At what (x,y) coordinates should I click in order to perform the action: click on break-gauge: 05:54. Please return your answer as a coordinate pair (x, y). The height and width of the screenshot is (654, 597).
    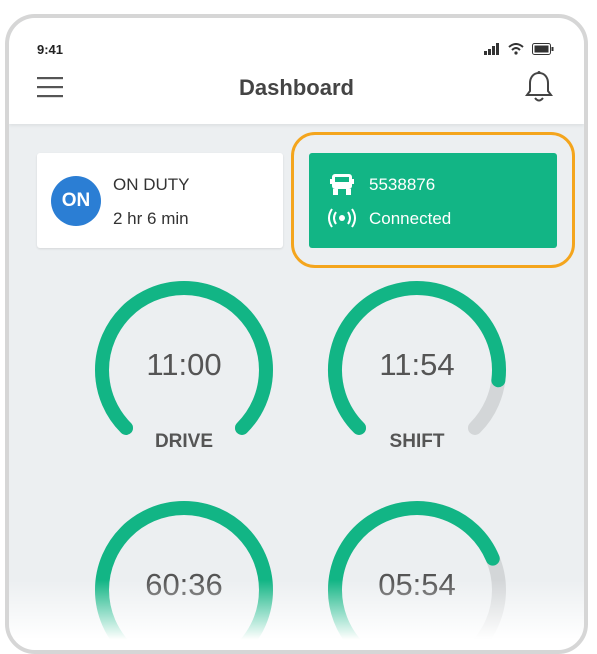
    Looking at the image, I should click on (417, 572).